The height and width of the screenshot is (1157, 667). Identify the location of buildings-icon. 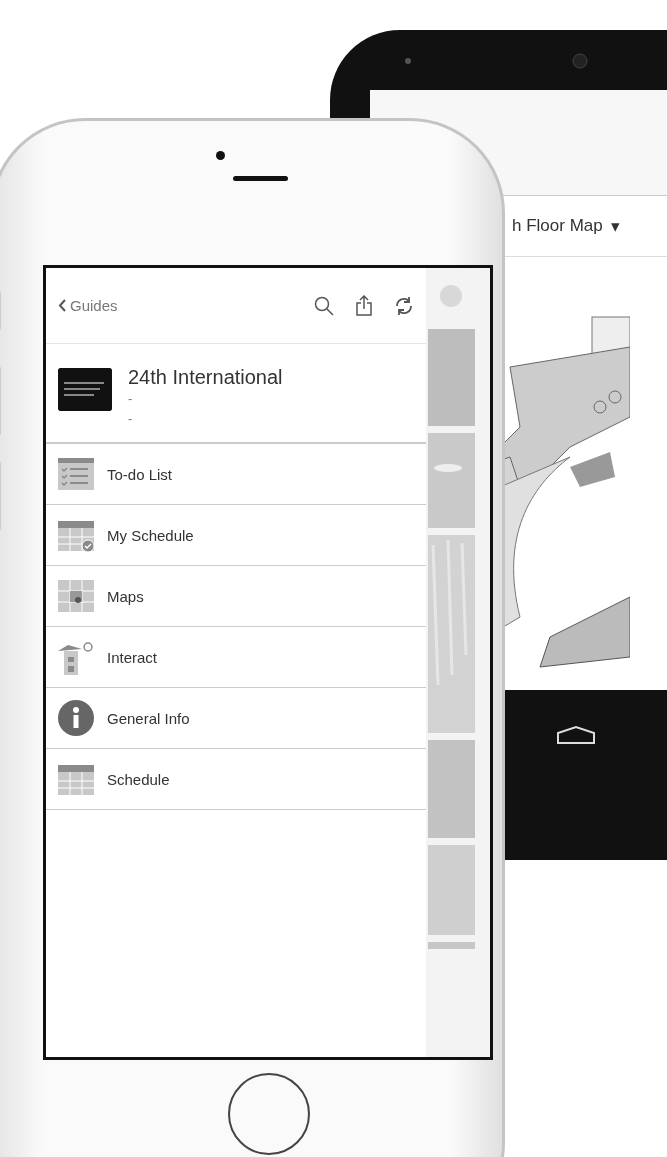
(76, 657).